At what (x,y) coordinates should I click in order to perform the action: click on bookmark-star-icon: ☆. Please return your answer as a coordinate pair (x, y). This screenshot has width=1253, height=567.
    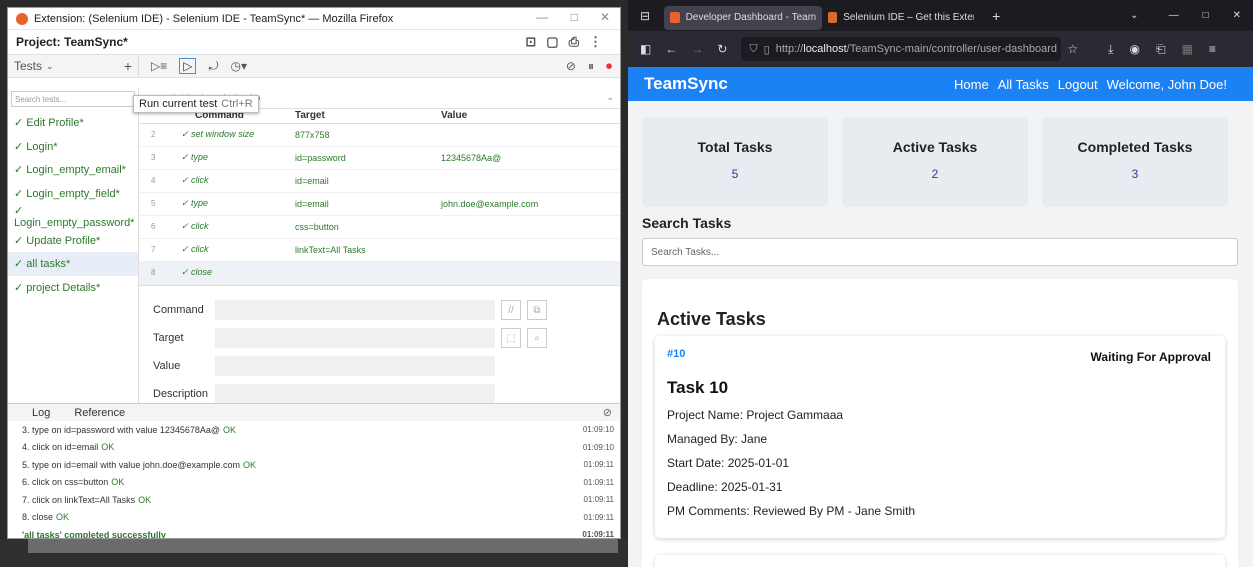
    Looking at the image, I should click on (1072, 49).